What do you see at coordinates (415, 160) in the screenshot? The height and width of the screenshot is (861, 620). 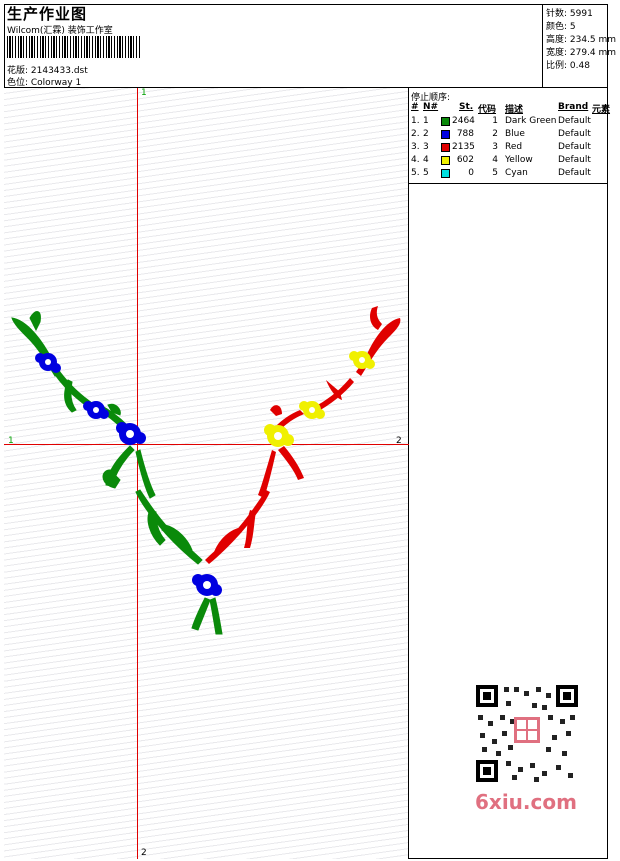 I see `legend-row-num: 4.` at bounding box center [415, 160].